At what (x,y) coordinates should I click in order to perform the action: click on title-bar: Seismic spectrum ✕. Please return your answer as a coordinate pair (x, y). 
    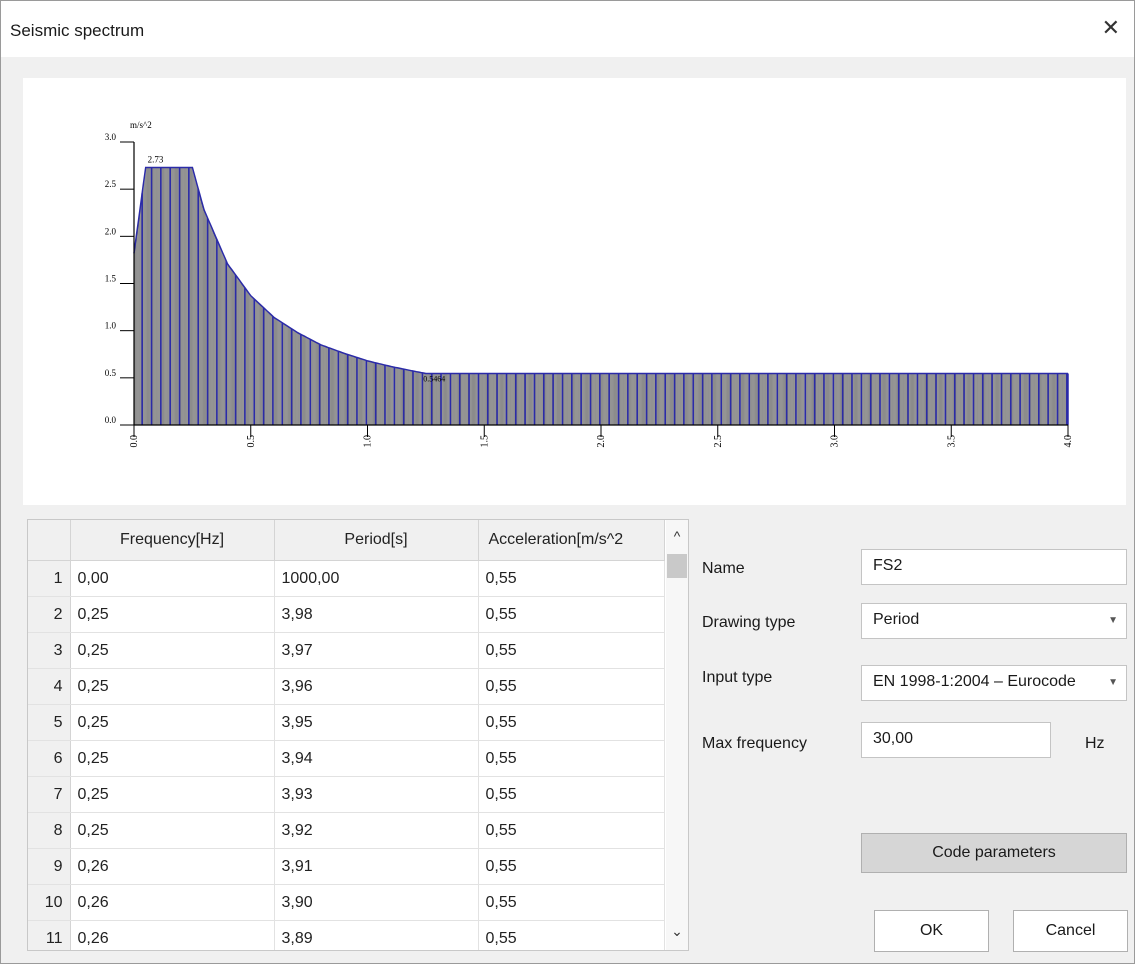
    Looking at the image, I should click on (567, 29).